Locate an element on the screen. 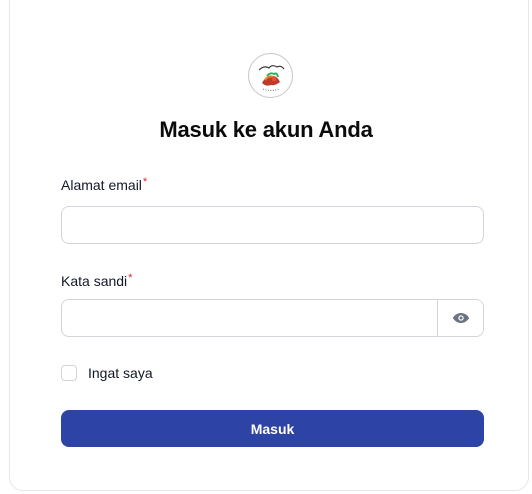 The image size is (532, 494). brand-logo-icon is located at coordinates (271, 77).